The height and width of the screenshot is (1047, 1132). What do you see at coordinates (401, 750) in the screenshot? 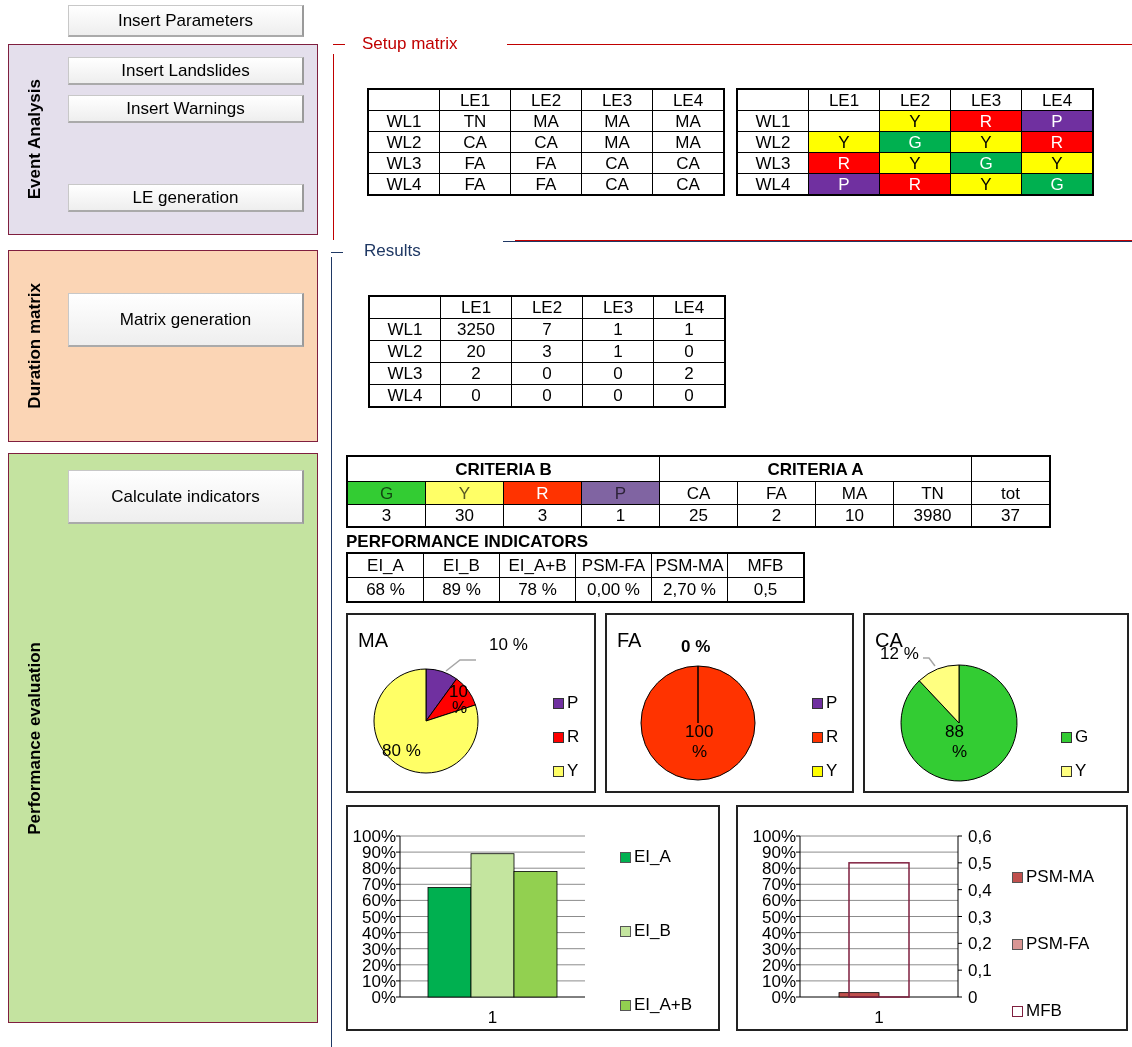
I see `data-label: 80 %` at bounding box center [401, 750].